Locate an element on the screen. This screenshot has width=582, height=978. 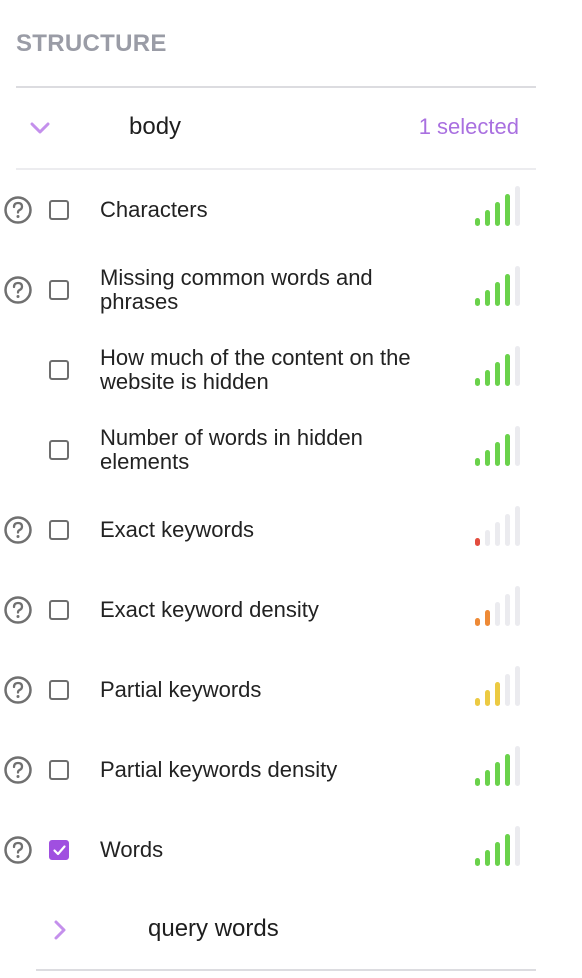
chevron-down-icon is located at coordinates (40, 128).